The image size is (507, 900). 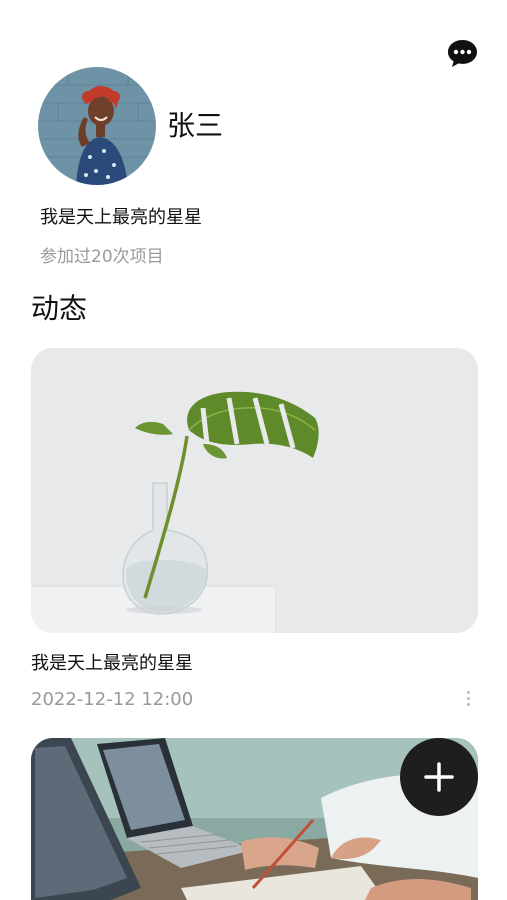 I want to click on plus-icon, so click(x=439, y=777).